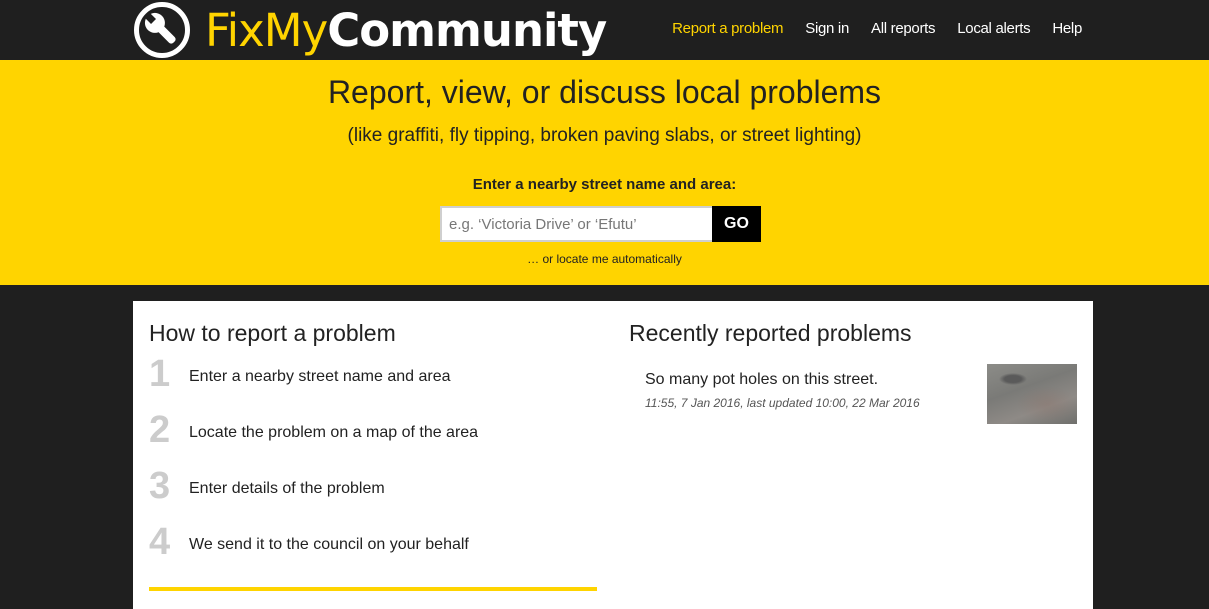 The width and height of the screenshot is (1209, 609). Describe the element at coordinates (320, 376) in the screenshot. I see `step-text: Enter a nearby street name and area` at that location.